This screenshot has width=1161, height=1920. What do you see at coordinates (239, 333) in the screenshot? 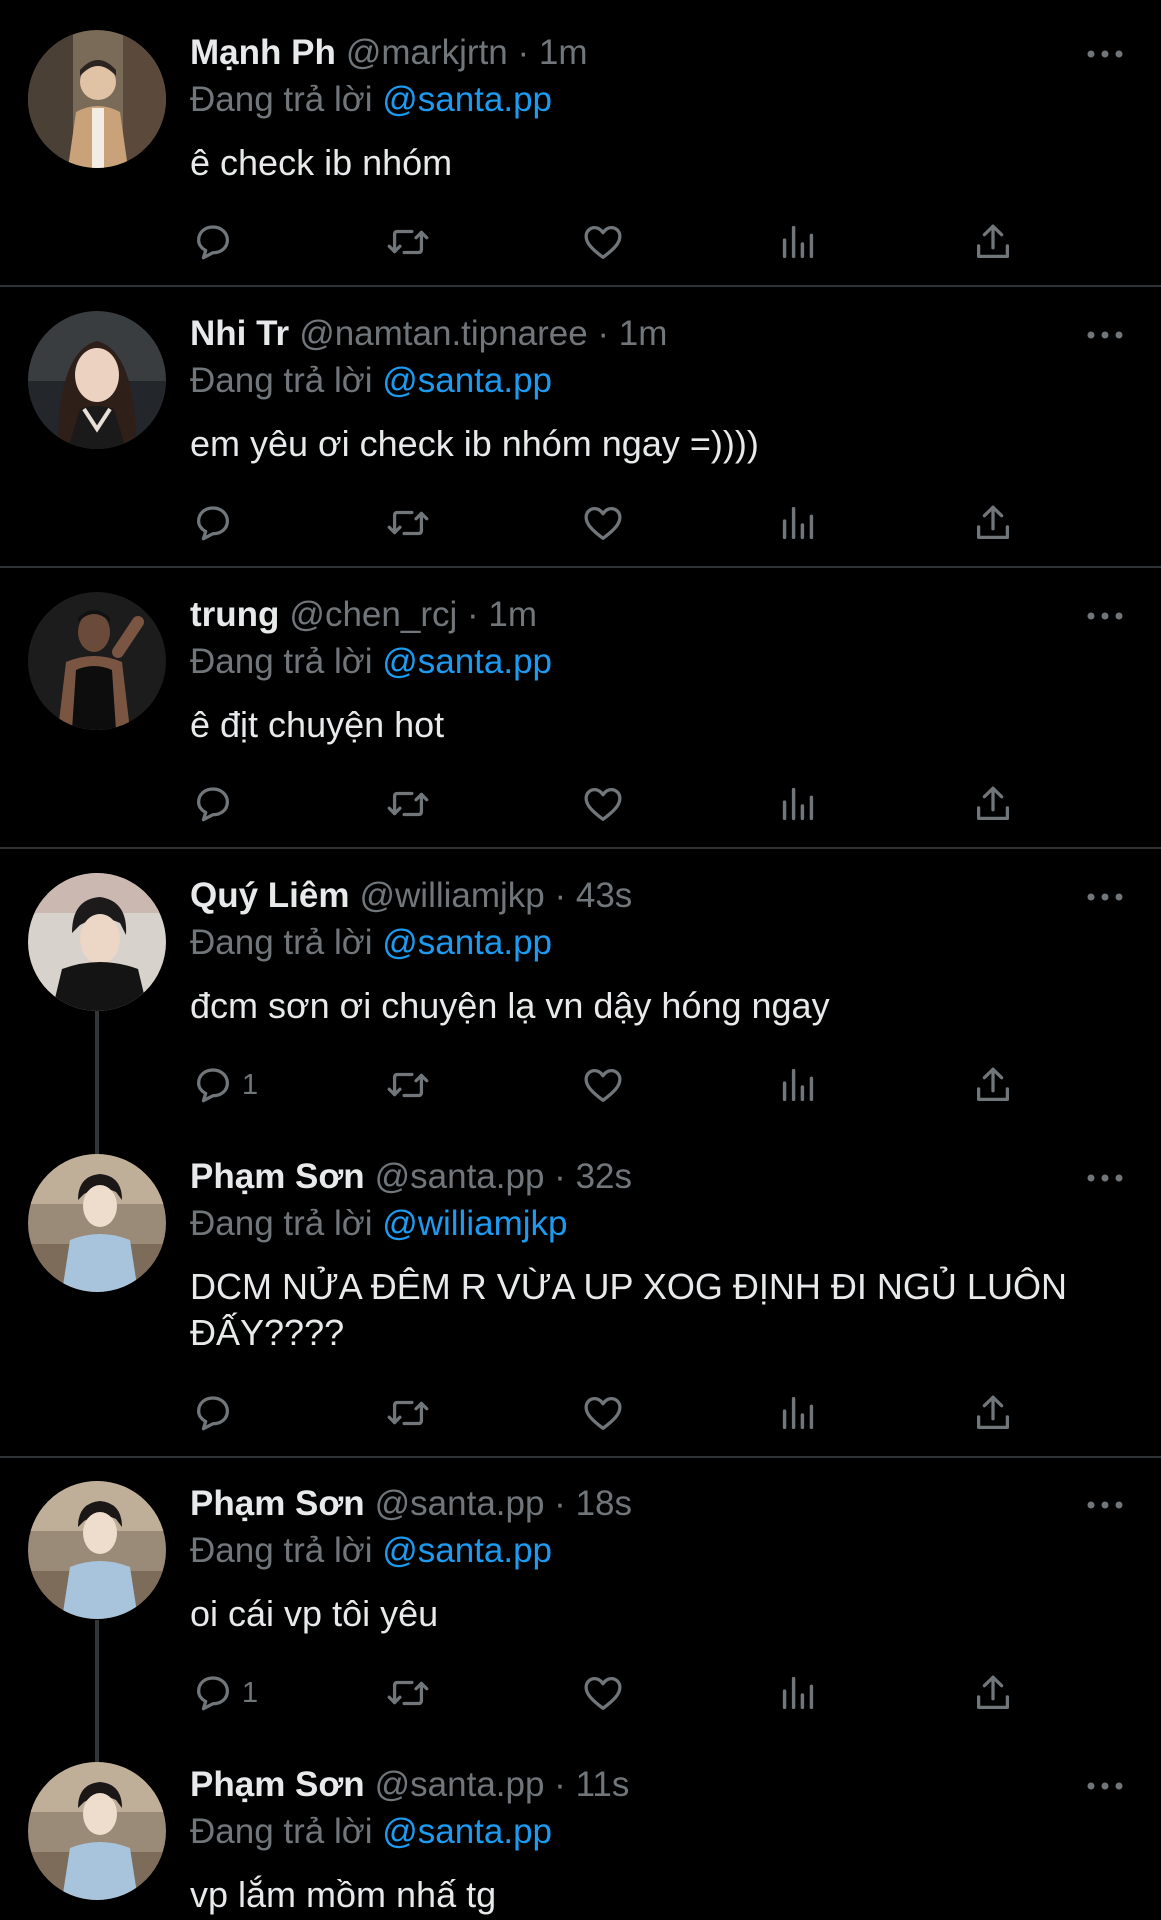
I see `display-name: Nhi Tr` at bounding box center [239, 333].